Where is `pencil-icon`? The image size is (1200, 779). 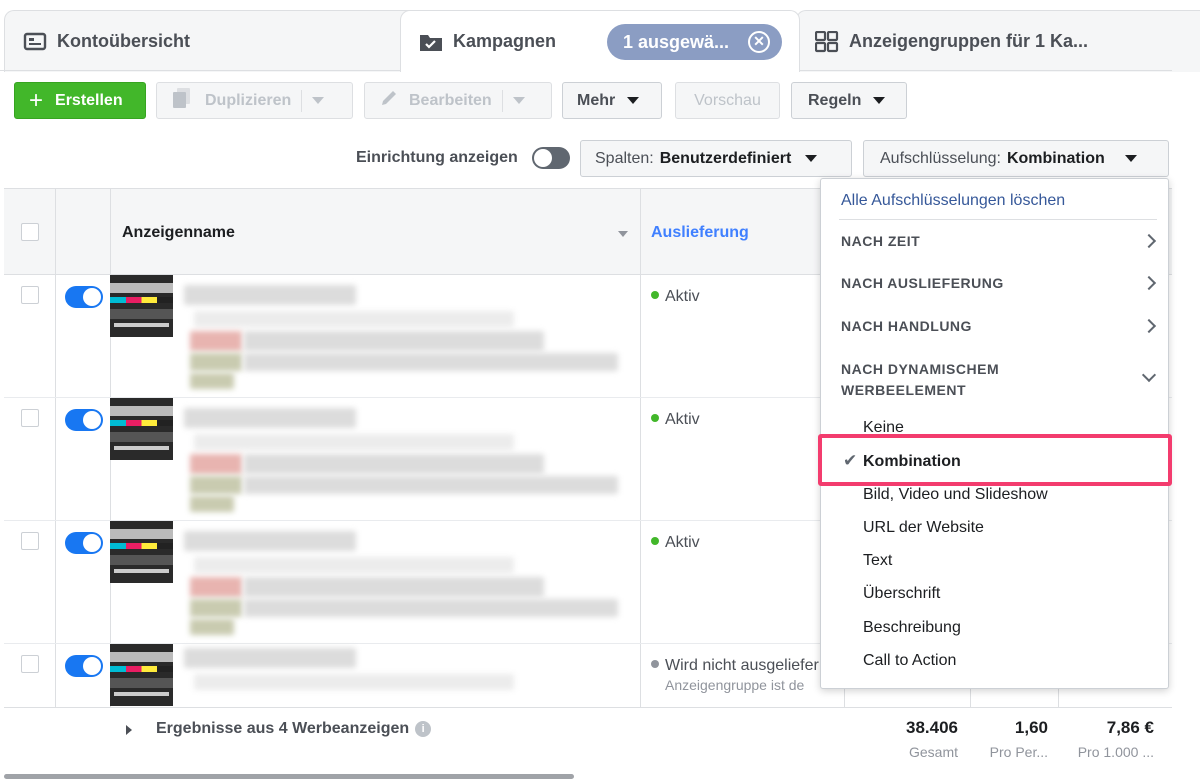
pencil-icon is located at coordinates (389, 100).